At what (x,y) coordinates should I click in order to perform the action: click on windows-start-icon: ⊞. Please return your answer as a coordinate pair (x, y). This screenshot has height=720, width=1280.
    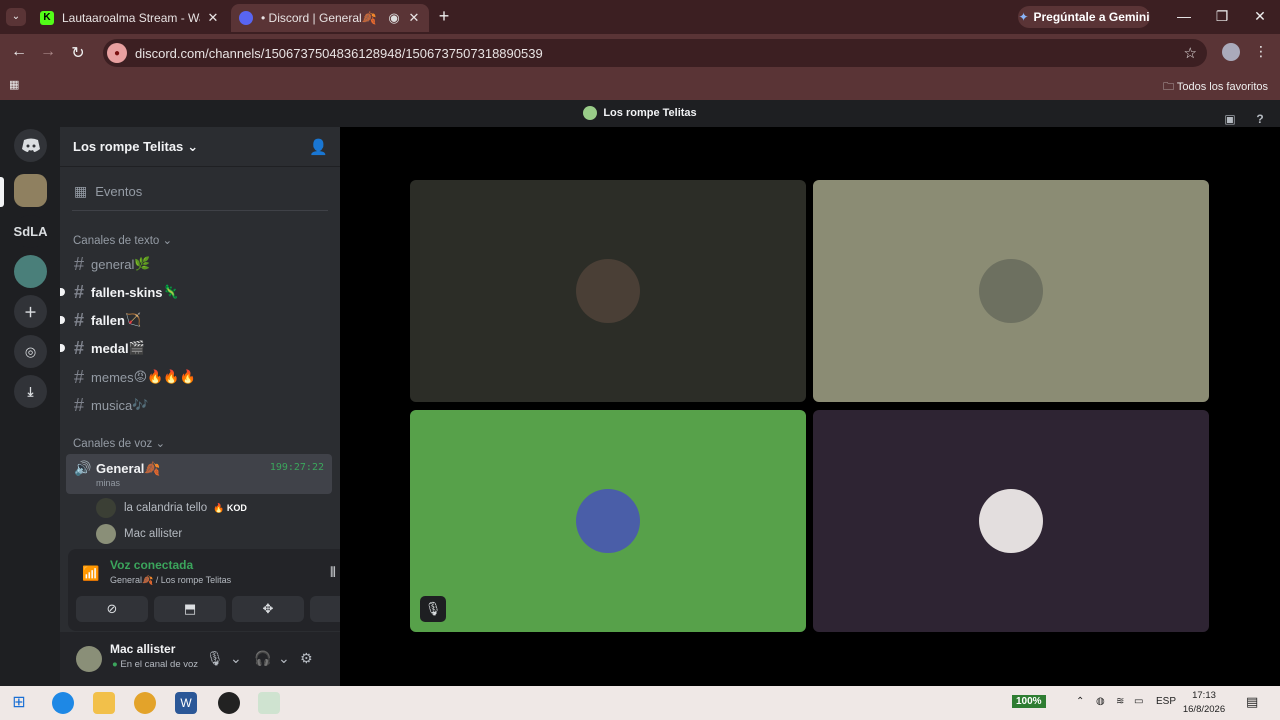
    Looking at the image, I should click on (19, 703).